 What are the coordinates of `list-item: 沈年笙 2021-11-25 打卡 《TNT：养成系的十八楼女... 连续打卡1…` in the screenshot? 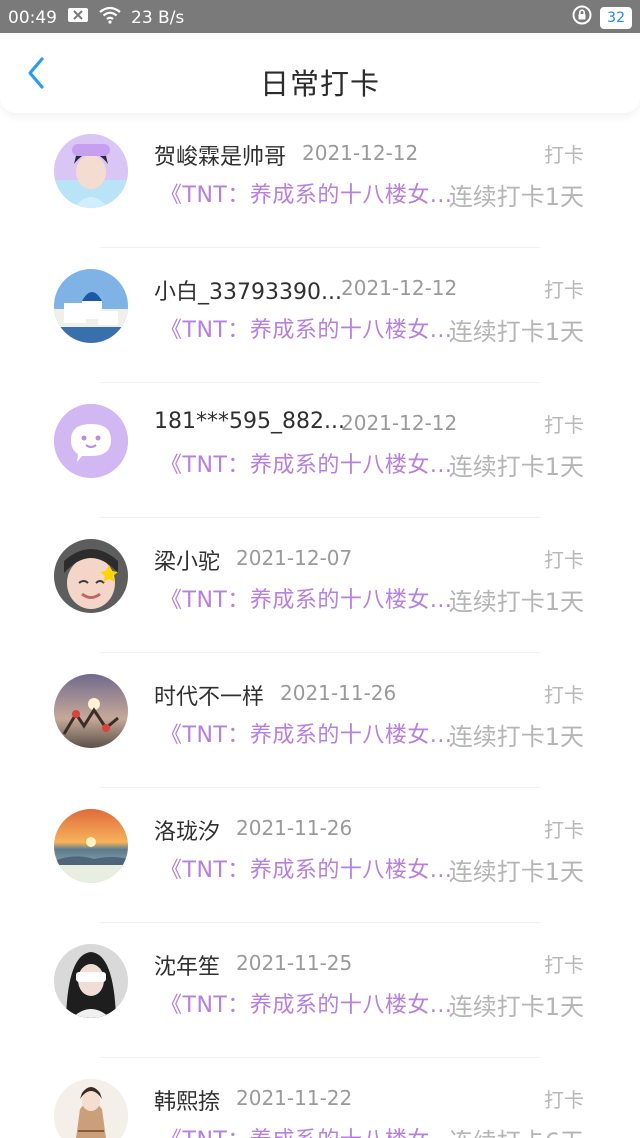 It's located at (320, 990).